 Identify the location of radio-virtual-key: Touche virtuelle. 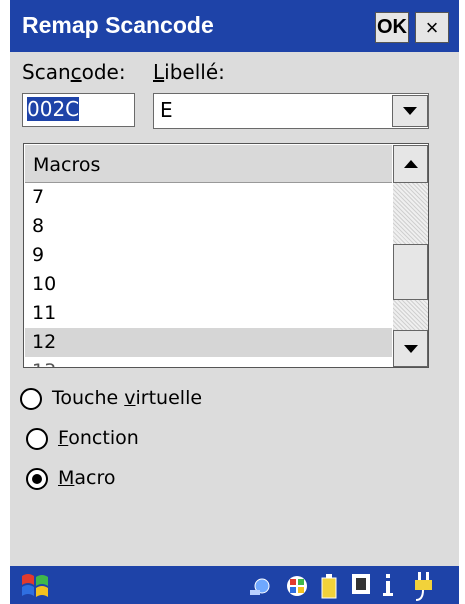
(170, 400).